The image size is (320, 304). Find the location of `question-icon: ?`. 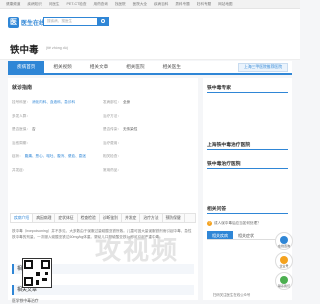

question-icon: ? is located at coordinates (209, 223).